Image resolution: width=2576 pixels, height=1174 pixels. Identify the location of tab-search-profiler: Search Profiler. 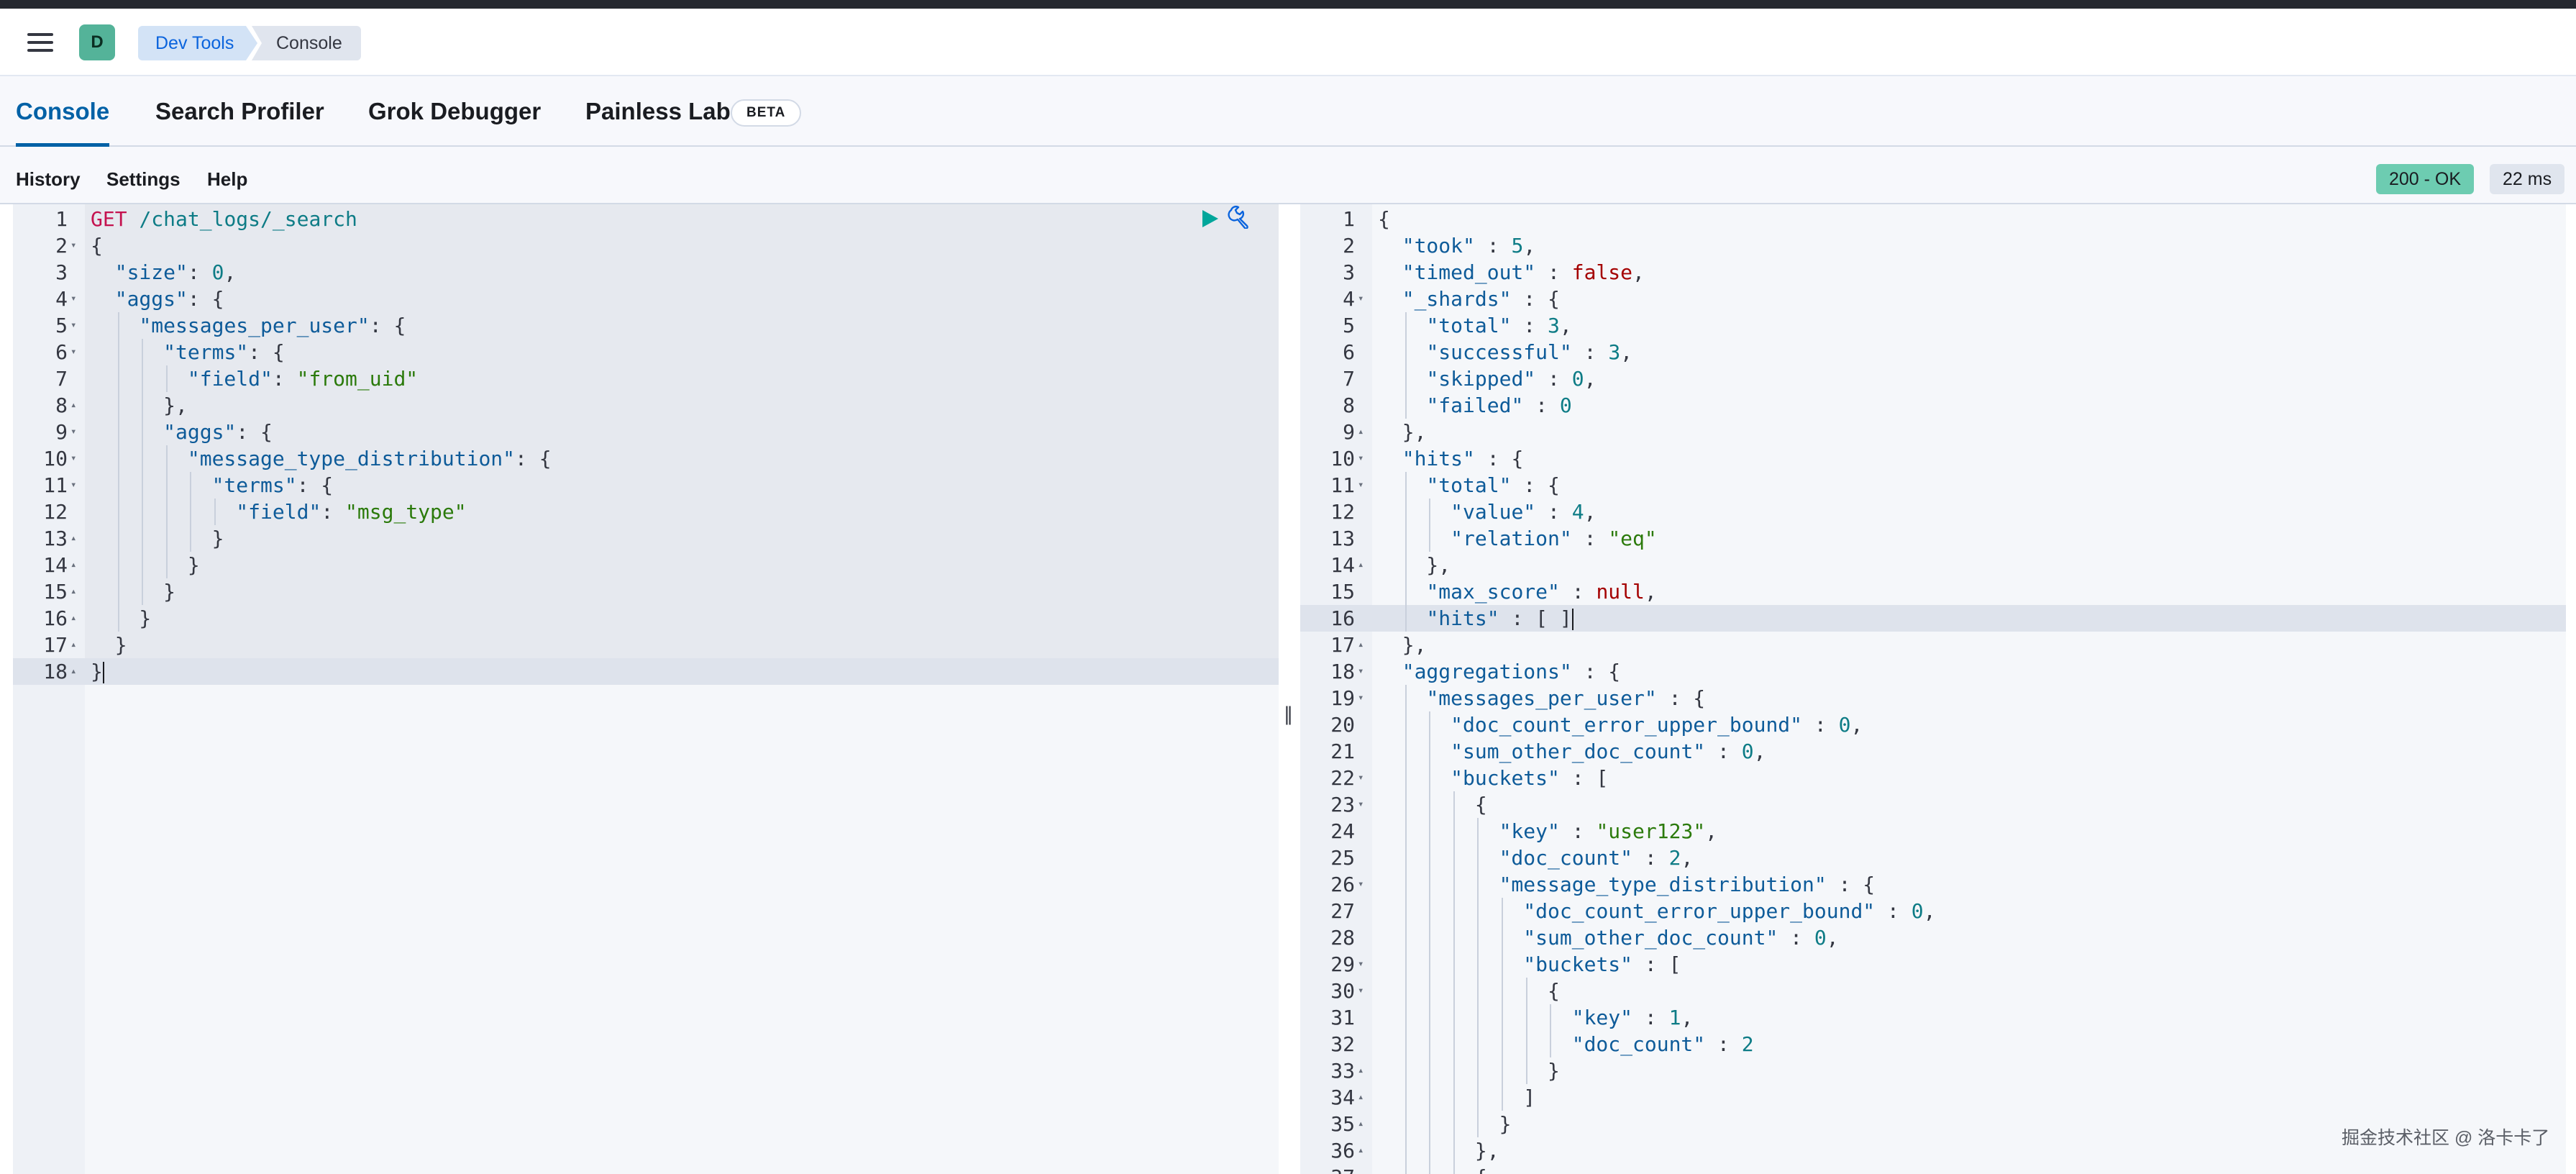
(239, 122).